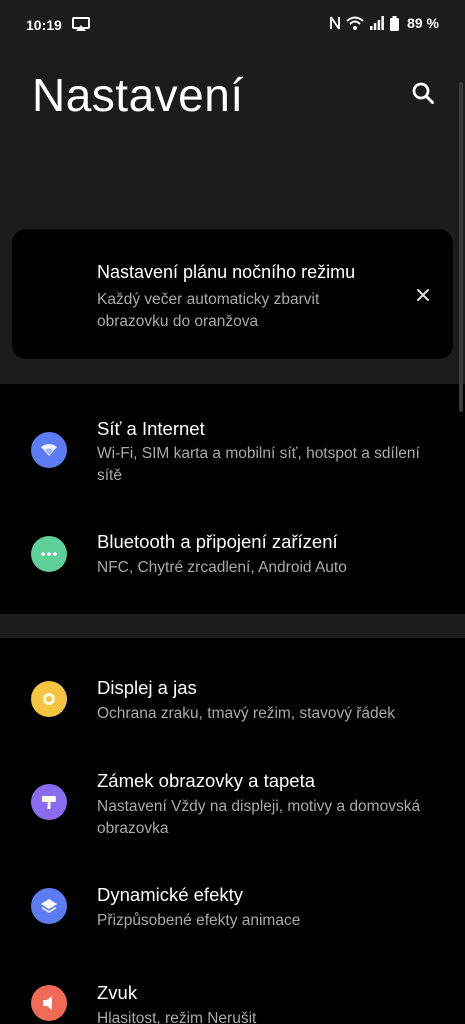 This screenshot has width=465, height=1024. Describe the element at coordinates (151, 428) in the screenshot. I see `item-title: Síť a Internet` at that location.